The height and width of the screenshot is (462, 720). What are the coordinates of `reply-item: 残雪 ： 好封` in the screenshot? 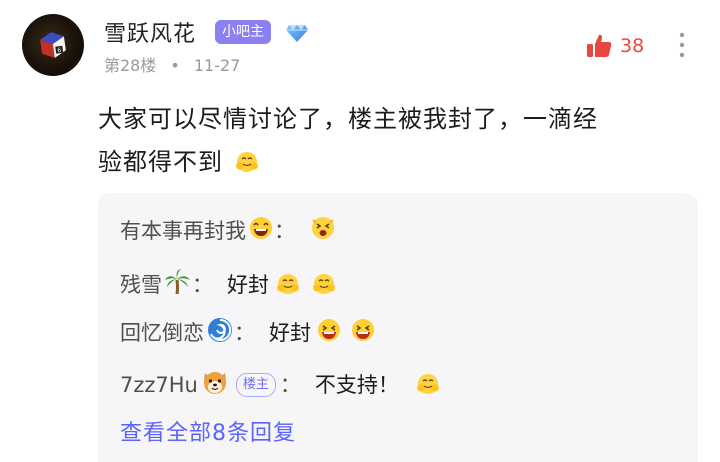 It's located at (229, 285).